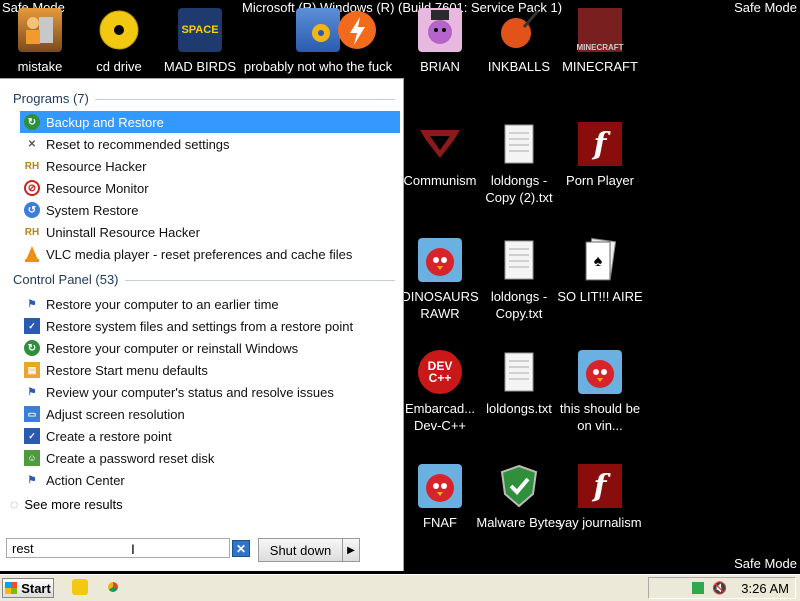 The width and height of the screenshot is (800, 601). What do you see at coordinates (765, 563) in the screenshot?
I see `safe-mode-label-bottom-right: Safe Mode` at bounding box center [765, 563].